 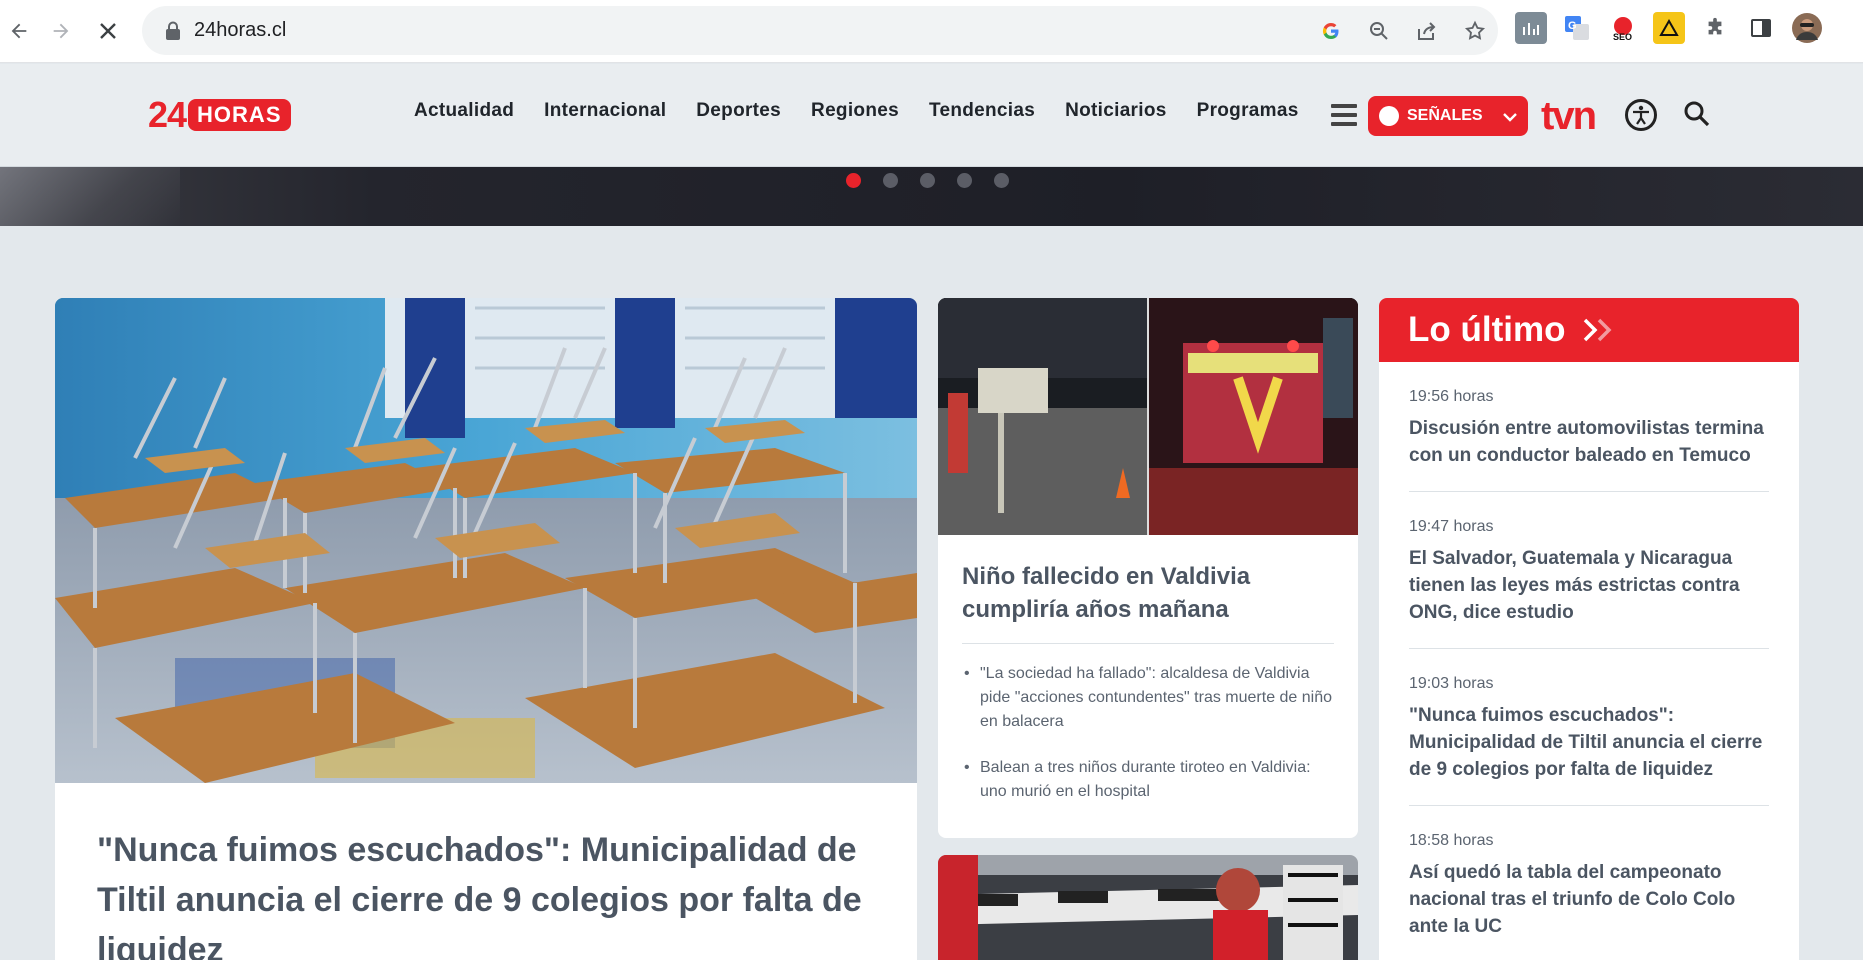 I want to click on nav-item-regiones: Regiones, so click(x=855, y=111).